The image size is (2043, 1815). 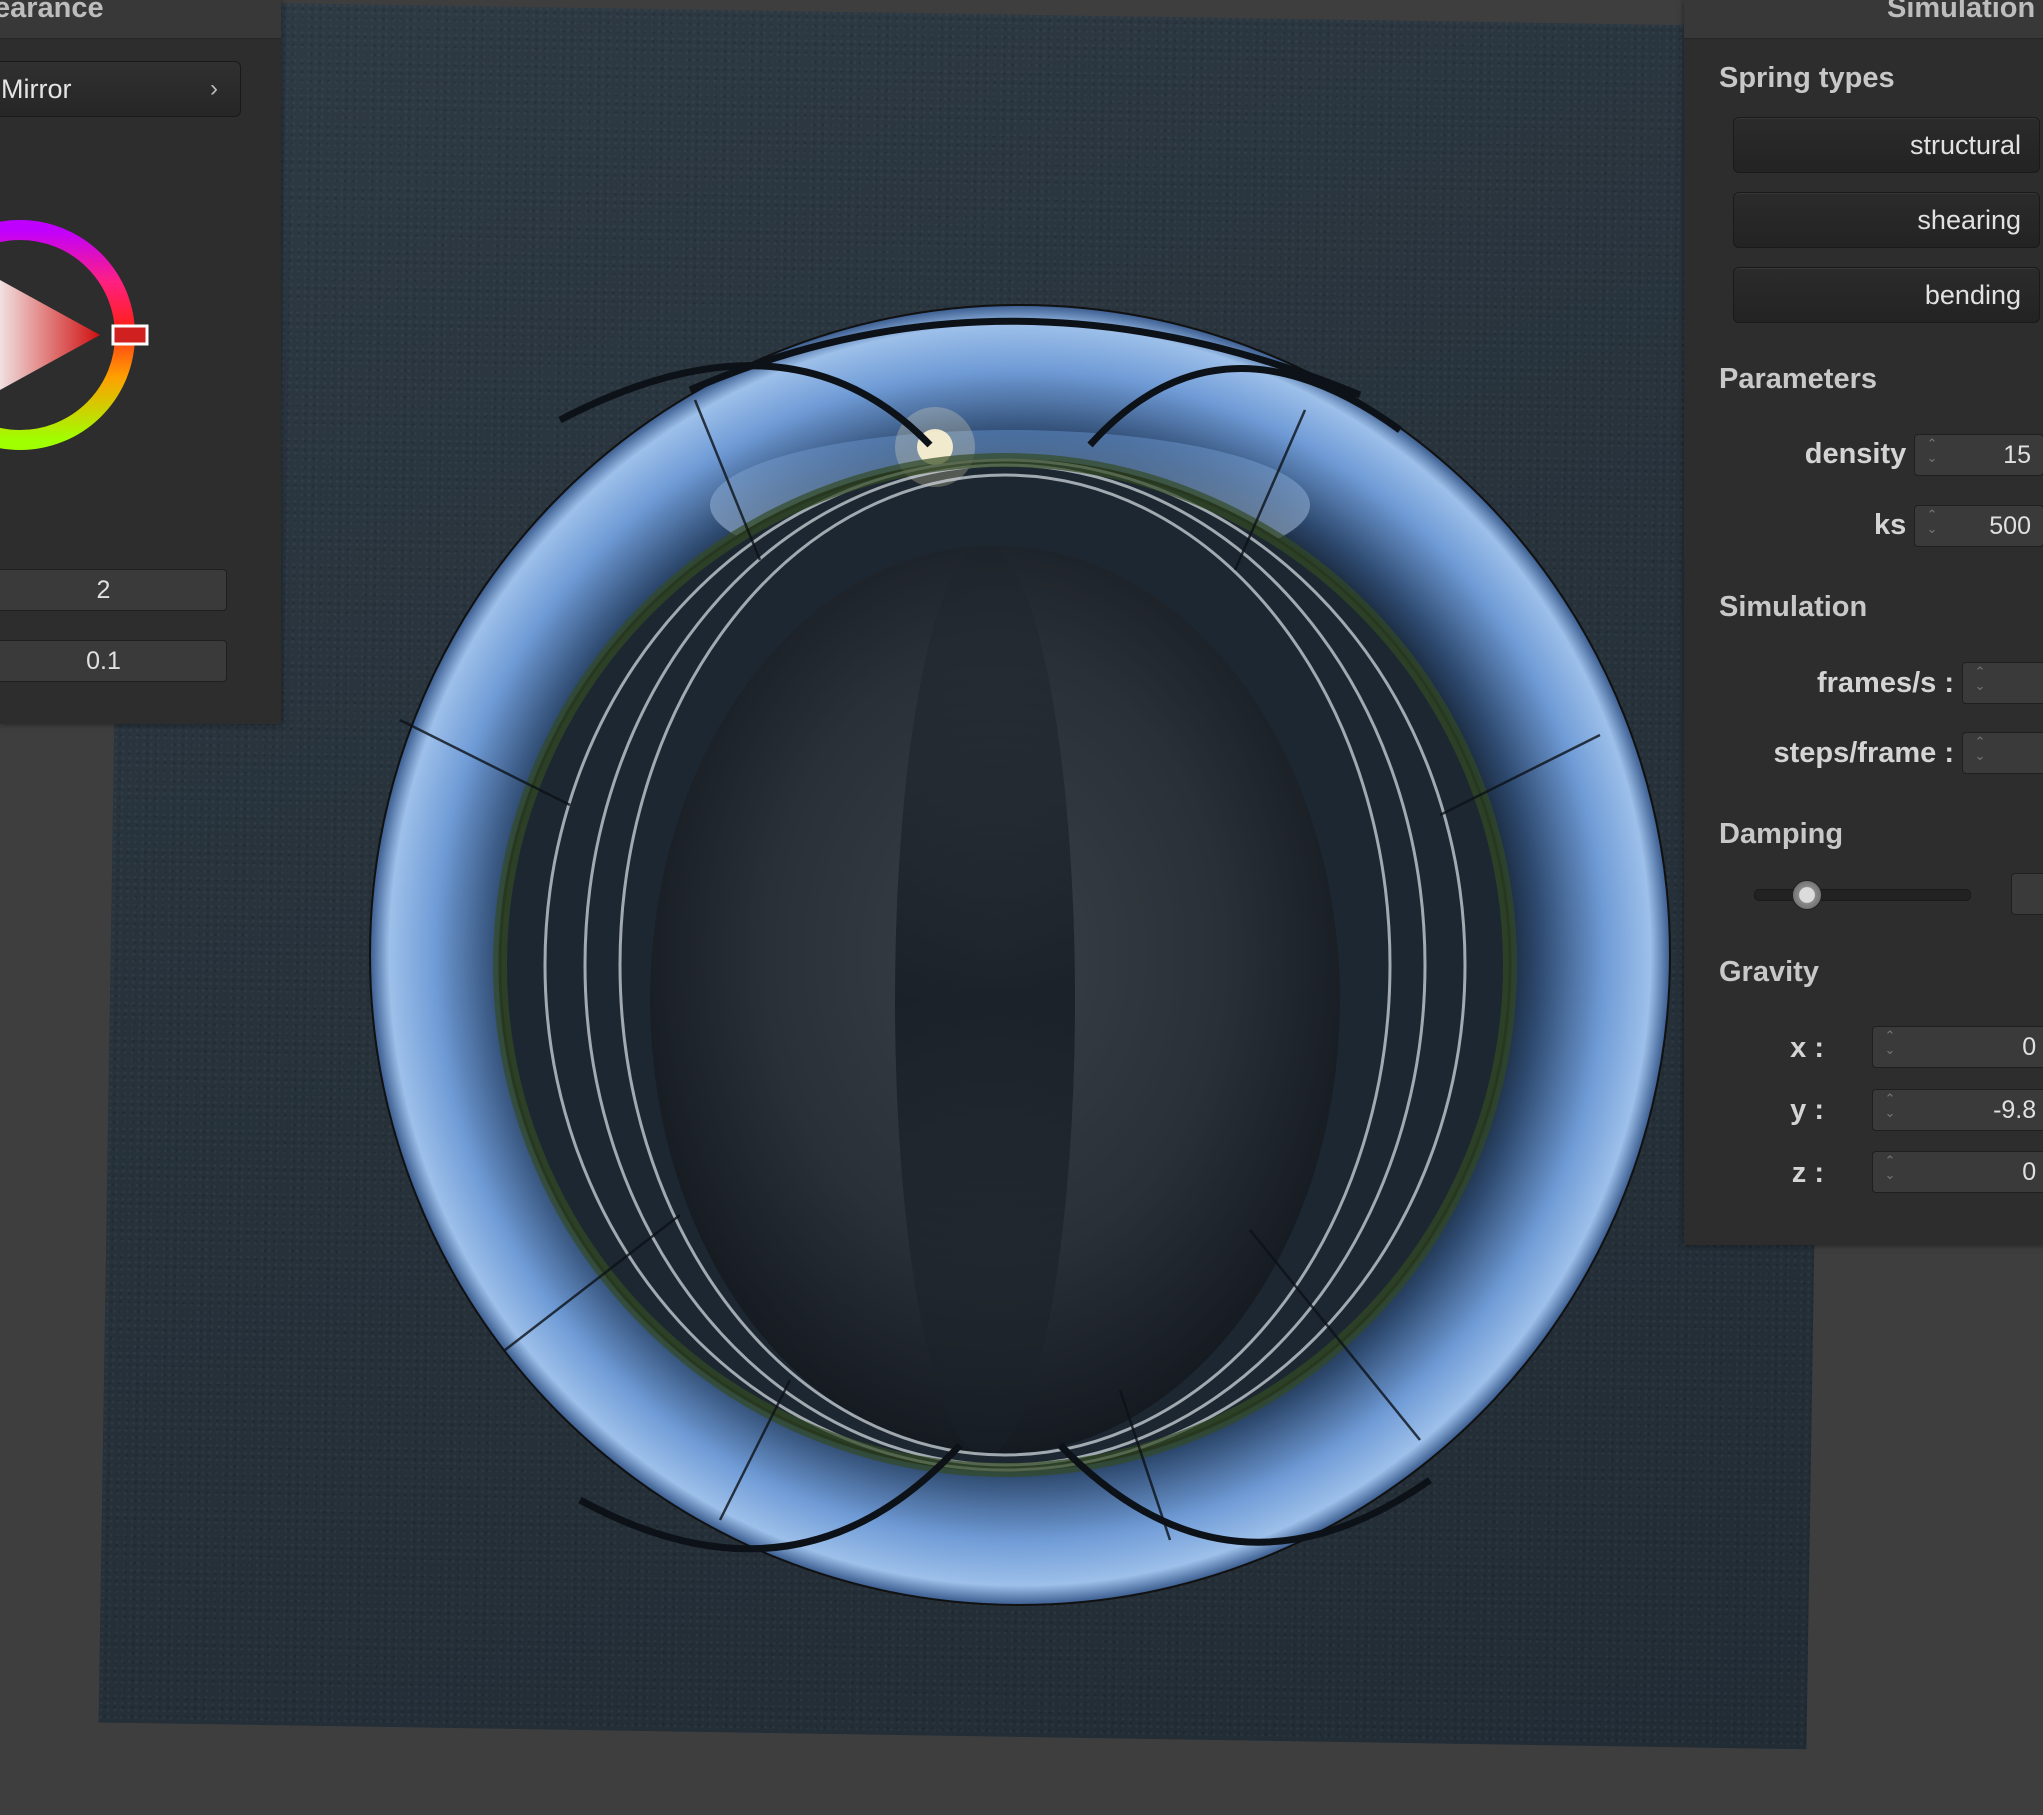 What do you see at coordinates (1957, 1172) in the screenshot?
I see `gravity-z-field: ⌃⌄ 0m` at bounding box center [1957, 1172].